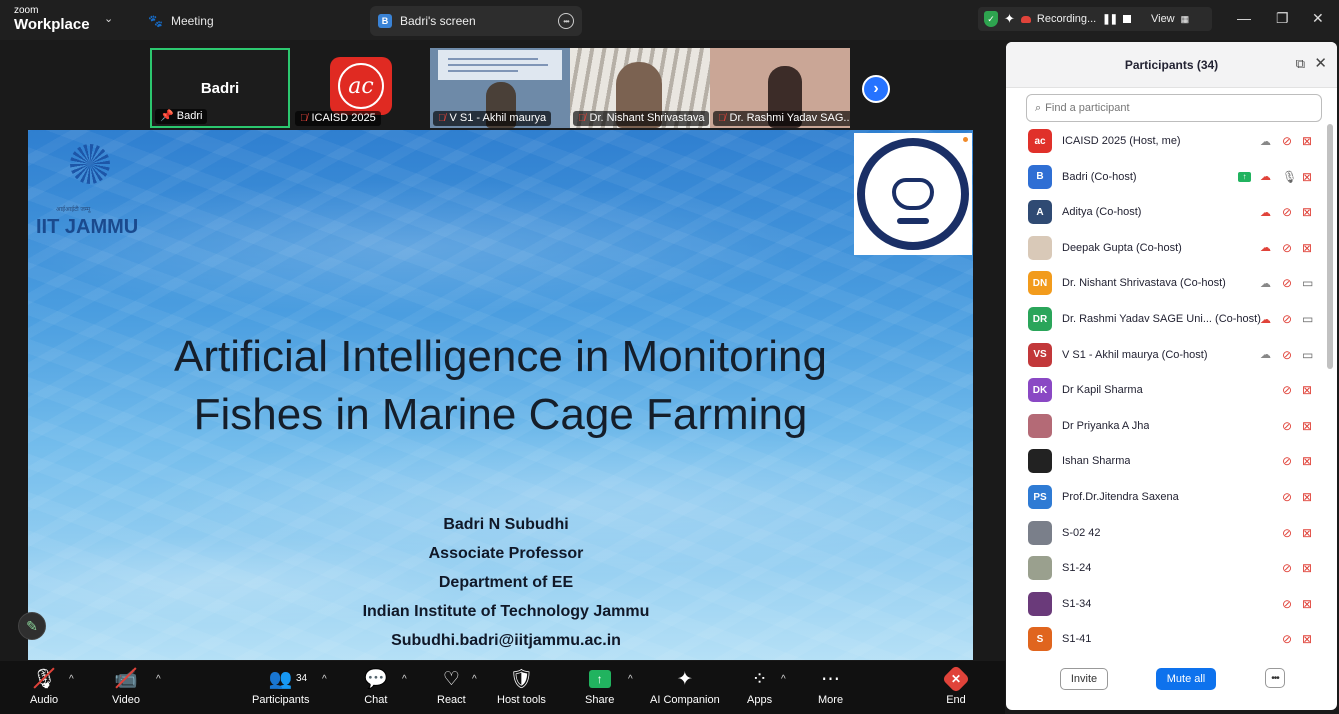  What do you see at coordinates (476, 21) in the screenshot?
I see `tab-shared-screen: B Badri's screen •••` at bounding box center [476, 21].